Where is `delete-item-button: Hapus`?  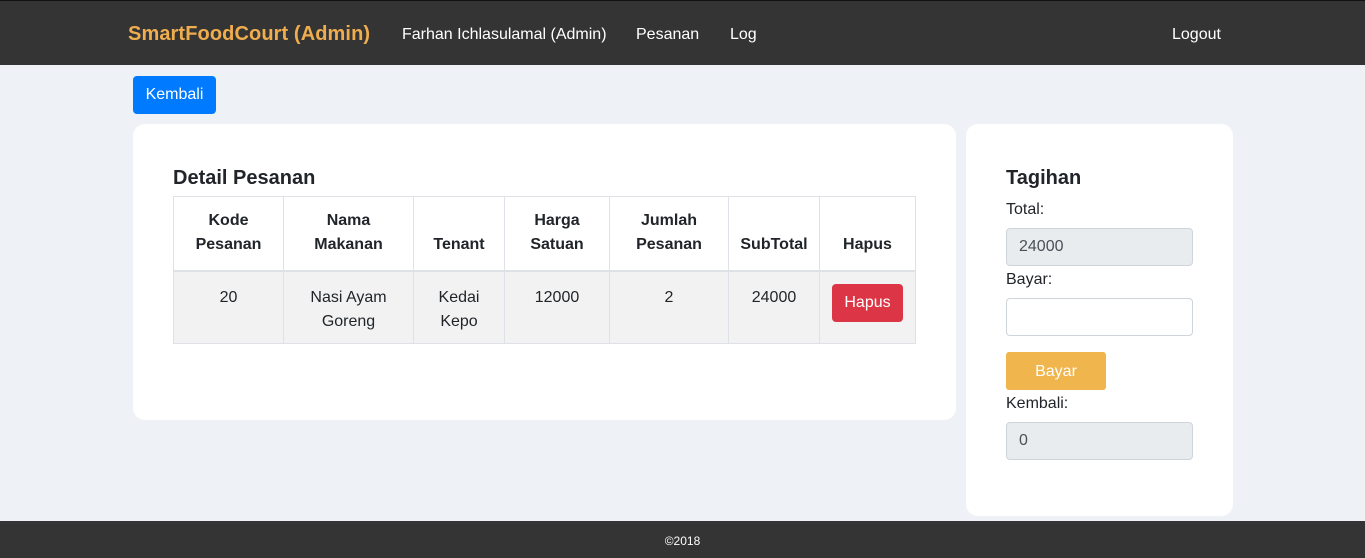 delete-item-button: Hapus is located at coordinates (867, 302).